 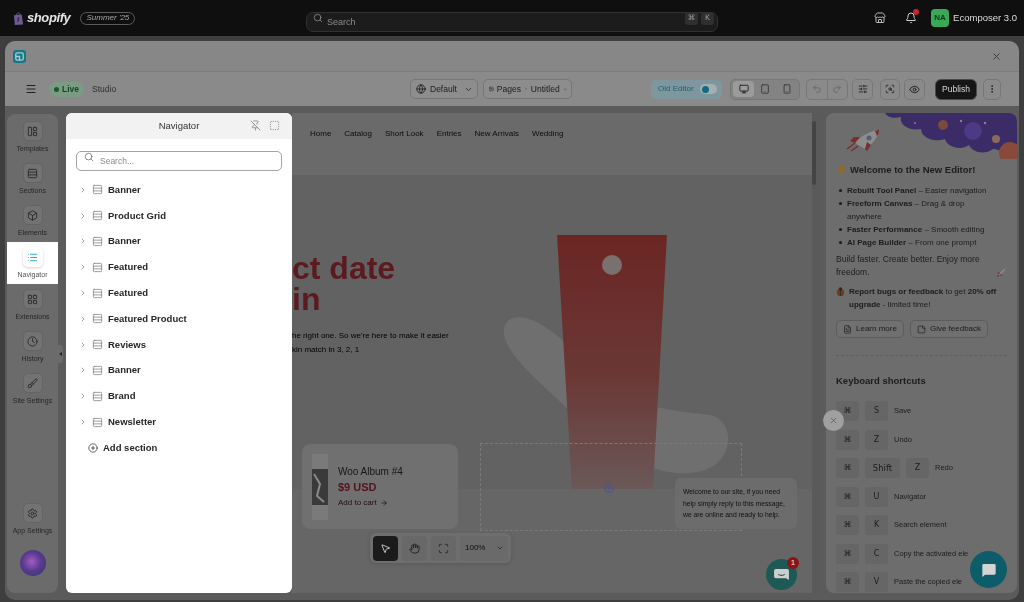 What do you see at coordinates (179, 319) in the screenshot?
I see `navigator-section-item: Featured Product` at bounding box center [179, 319].